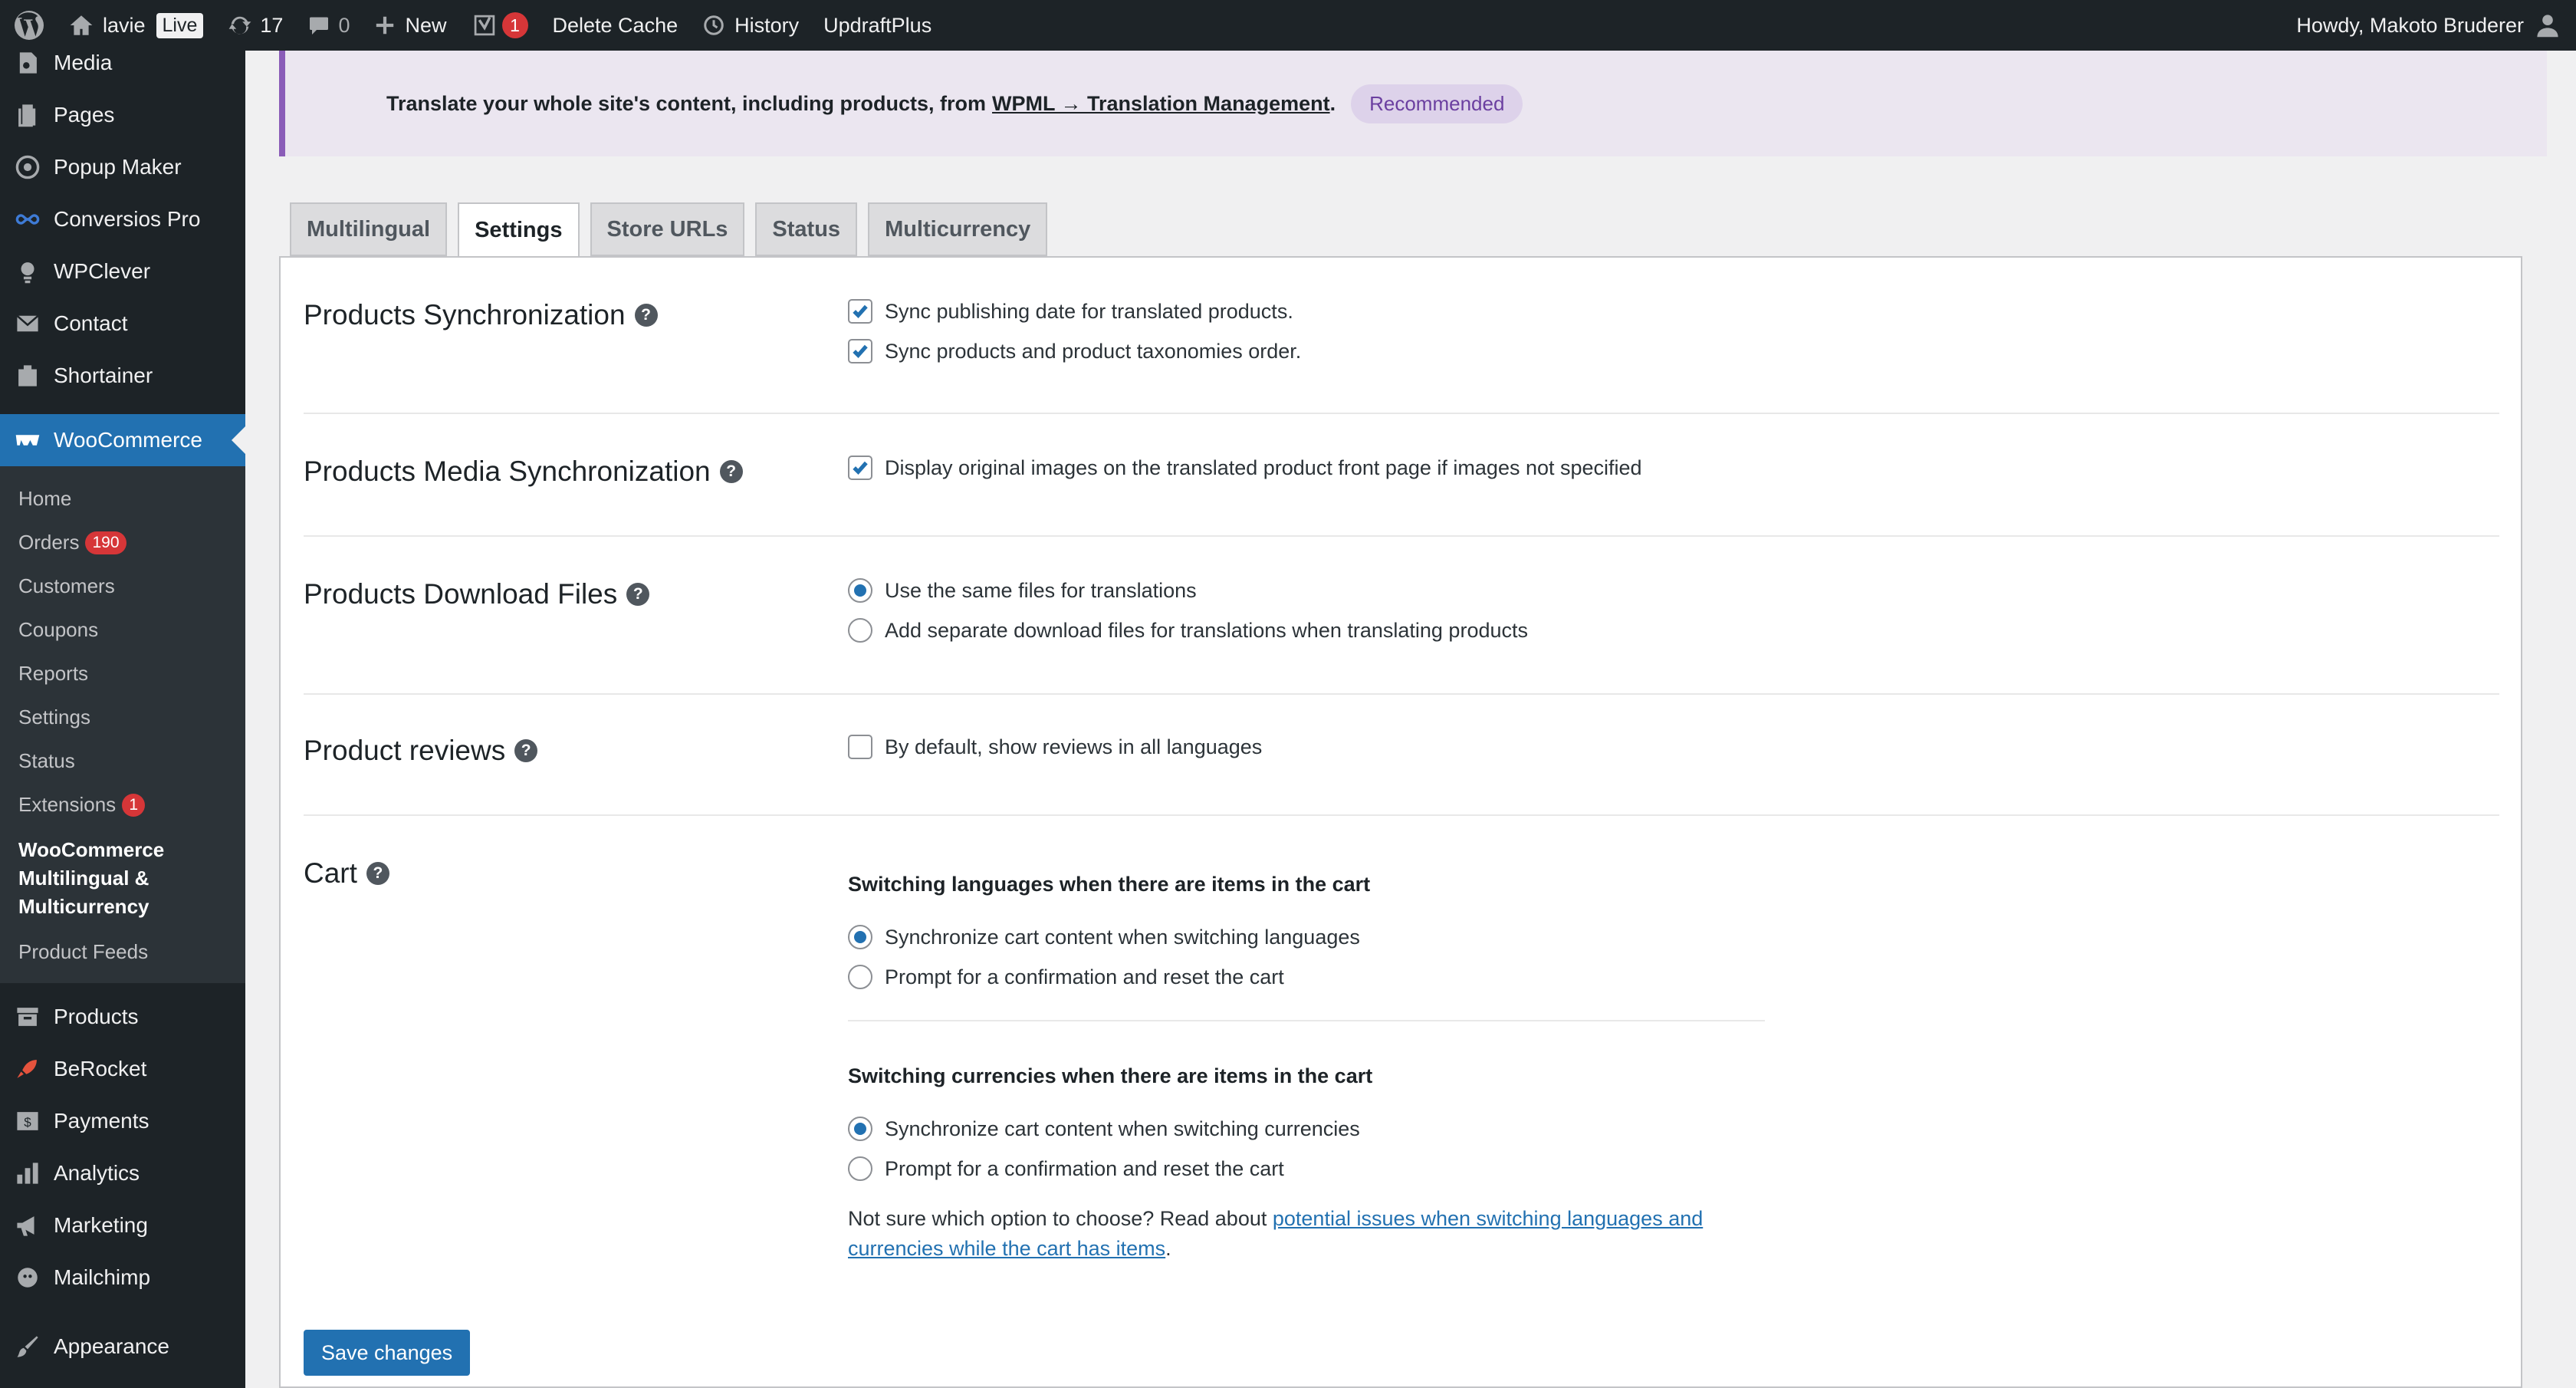 The width and height of the screenshot is (2576, 1388). Describe the element at coordinates (28, 271) in the screenshot. I see `wpclever-icon` at that location.